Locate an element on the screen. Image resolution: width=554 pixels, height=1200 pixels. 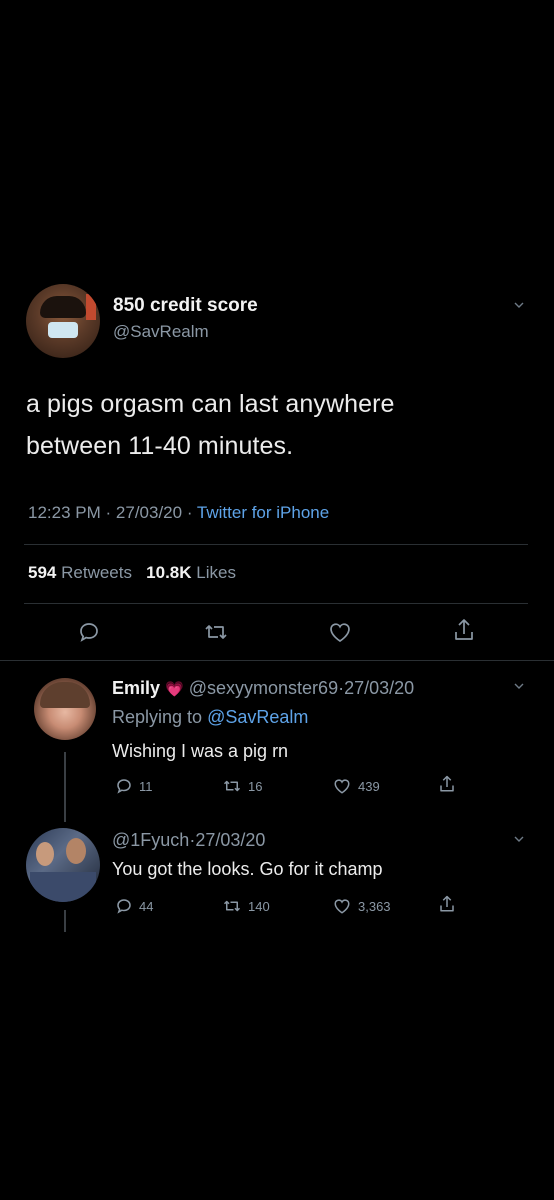
replying-to: Replying to @SavRealm is located at coordinates (210, 717).